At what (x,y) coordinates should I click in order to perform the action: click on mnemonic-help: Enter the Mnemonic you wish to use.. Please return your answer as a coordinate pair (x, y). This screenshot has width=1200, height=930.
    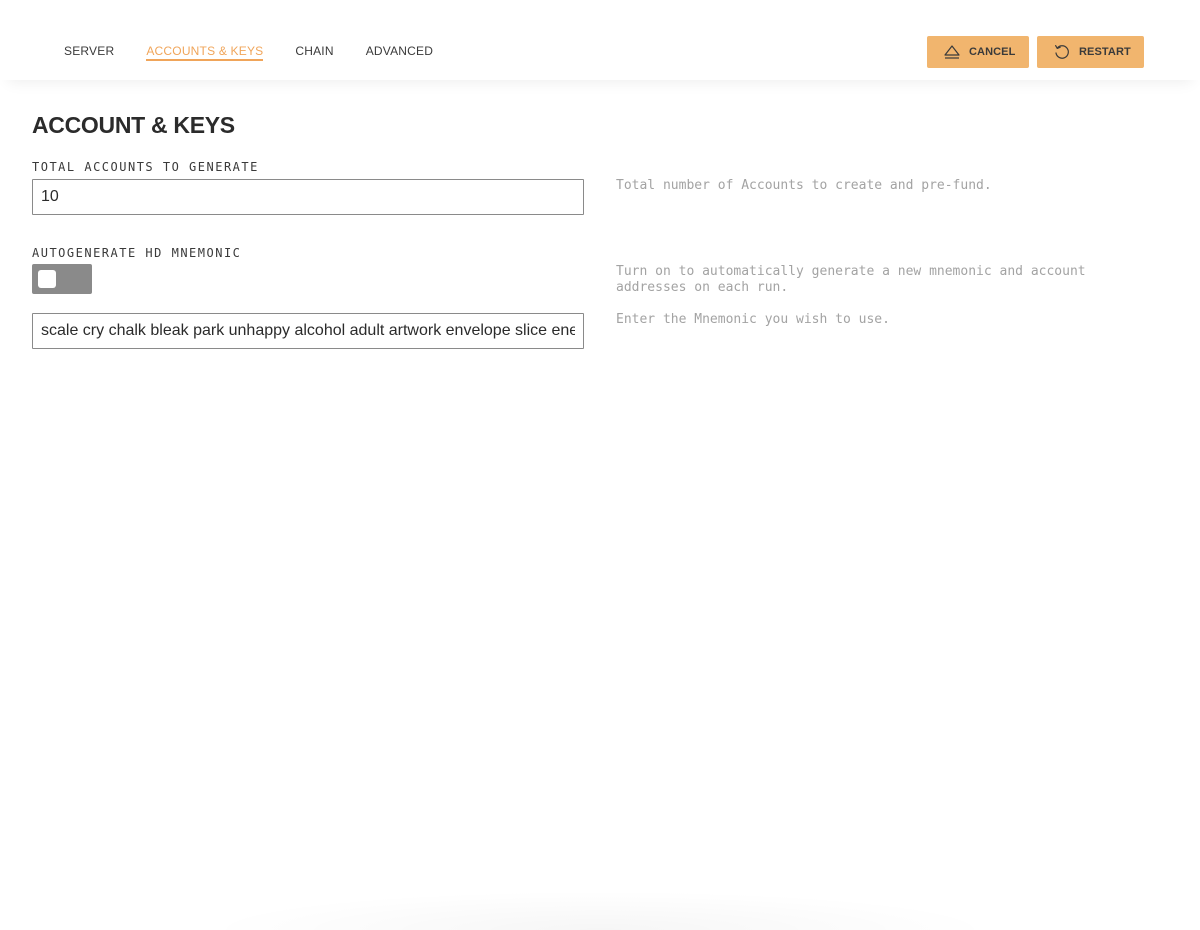
    Looking at the image, I should click on (753, 319).